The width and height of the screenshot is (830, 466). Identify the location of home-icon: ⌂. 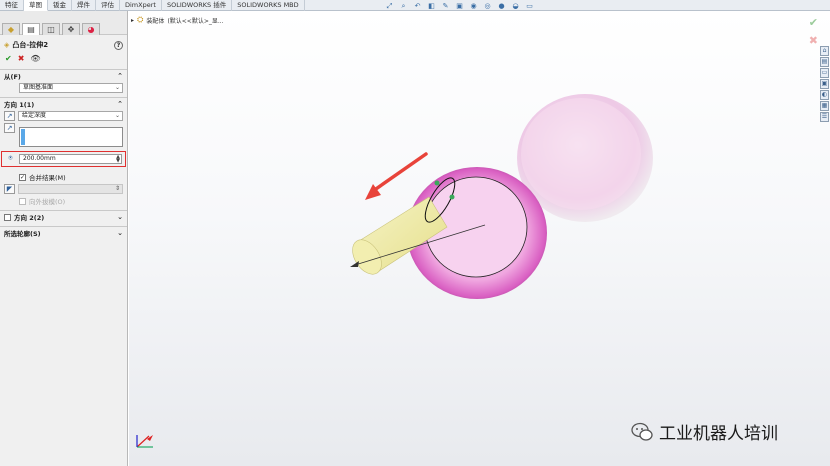
(824, 51).